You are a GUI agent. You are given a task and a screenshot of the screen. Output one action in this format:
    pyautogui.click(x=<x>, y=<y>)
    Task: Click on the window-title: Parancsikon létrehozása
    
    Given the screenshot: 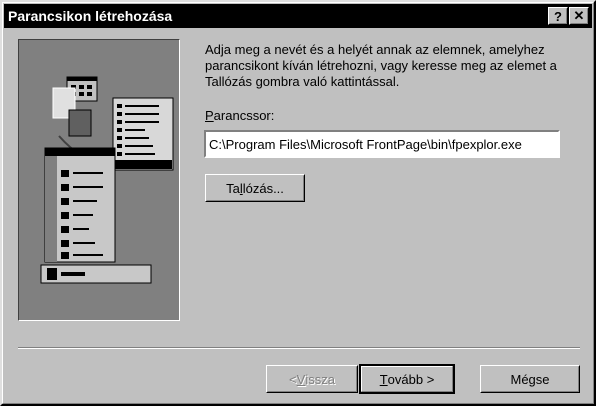 What is the action you would take?
    pyautogui.click(x=90, y=16)
    